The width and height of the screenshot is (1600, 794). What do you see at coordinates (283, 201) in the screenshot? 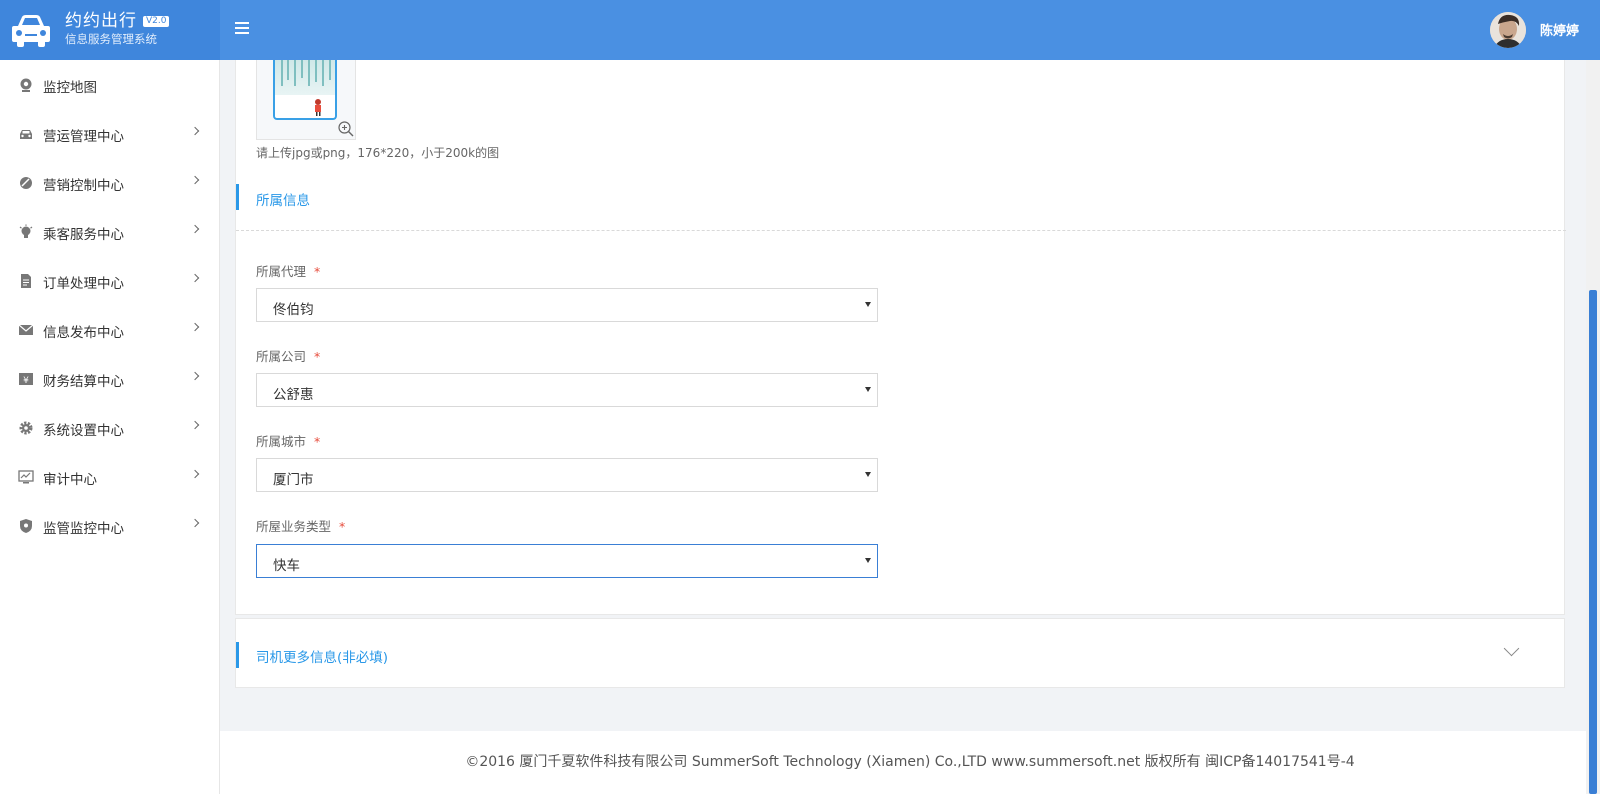
I see `section-title-affiliation: 所属信息` at bounding box center [283, 201].